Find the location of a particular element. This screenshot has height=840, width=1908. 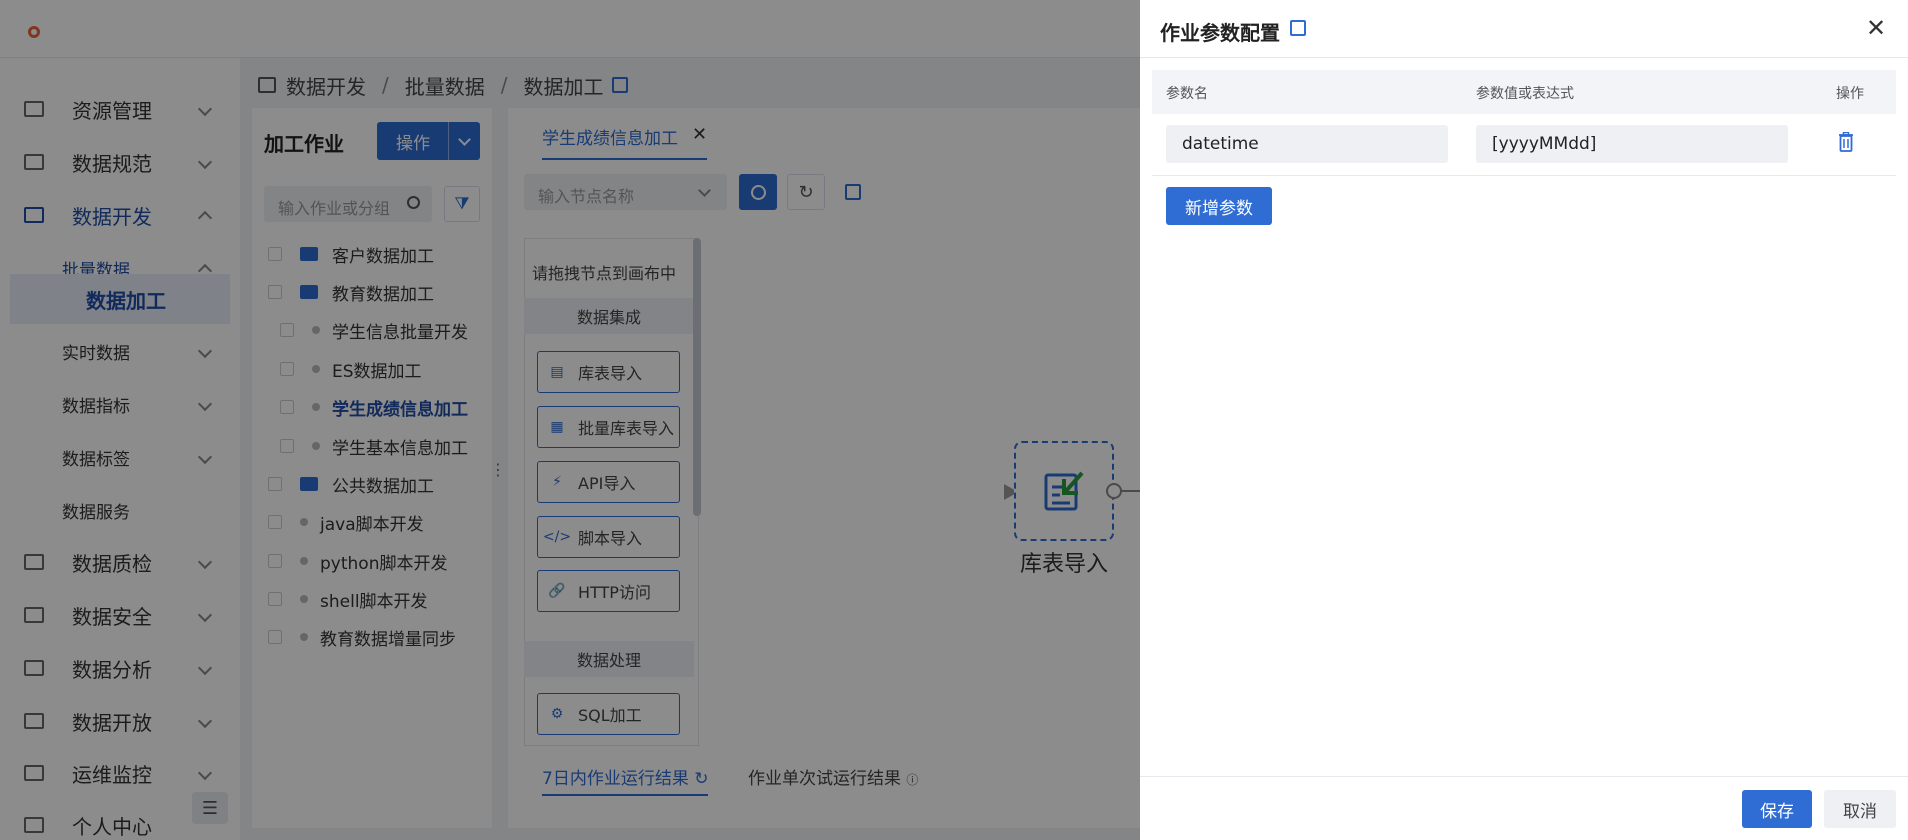

param-table-header: 参数名 参数值或表达式 操作 is located at coordinates (1524, 92).